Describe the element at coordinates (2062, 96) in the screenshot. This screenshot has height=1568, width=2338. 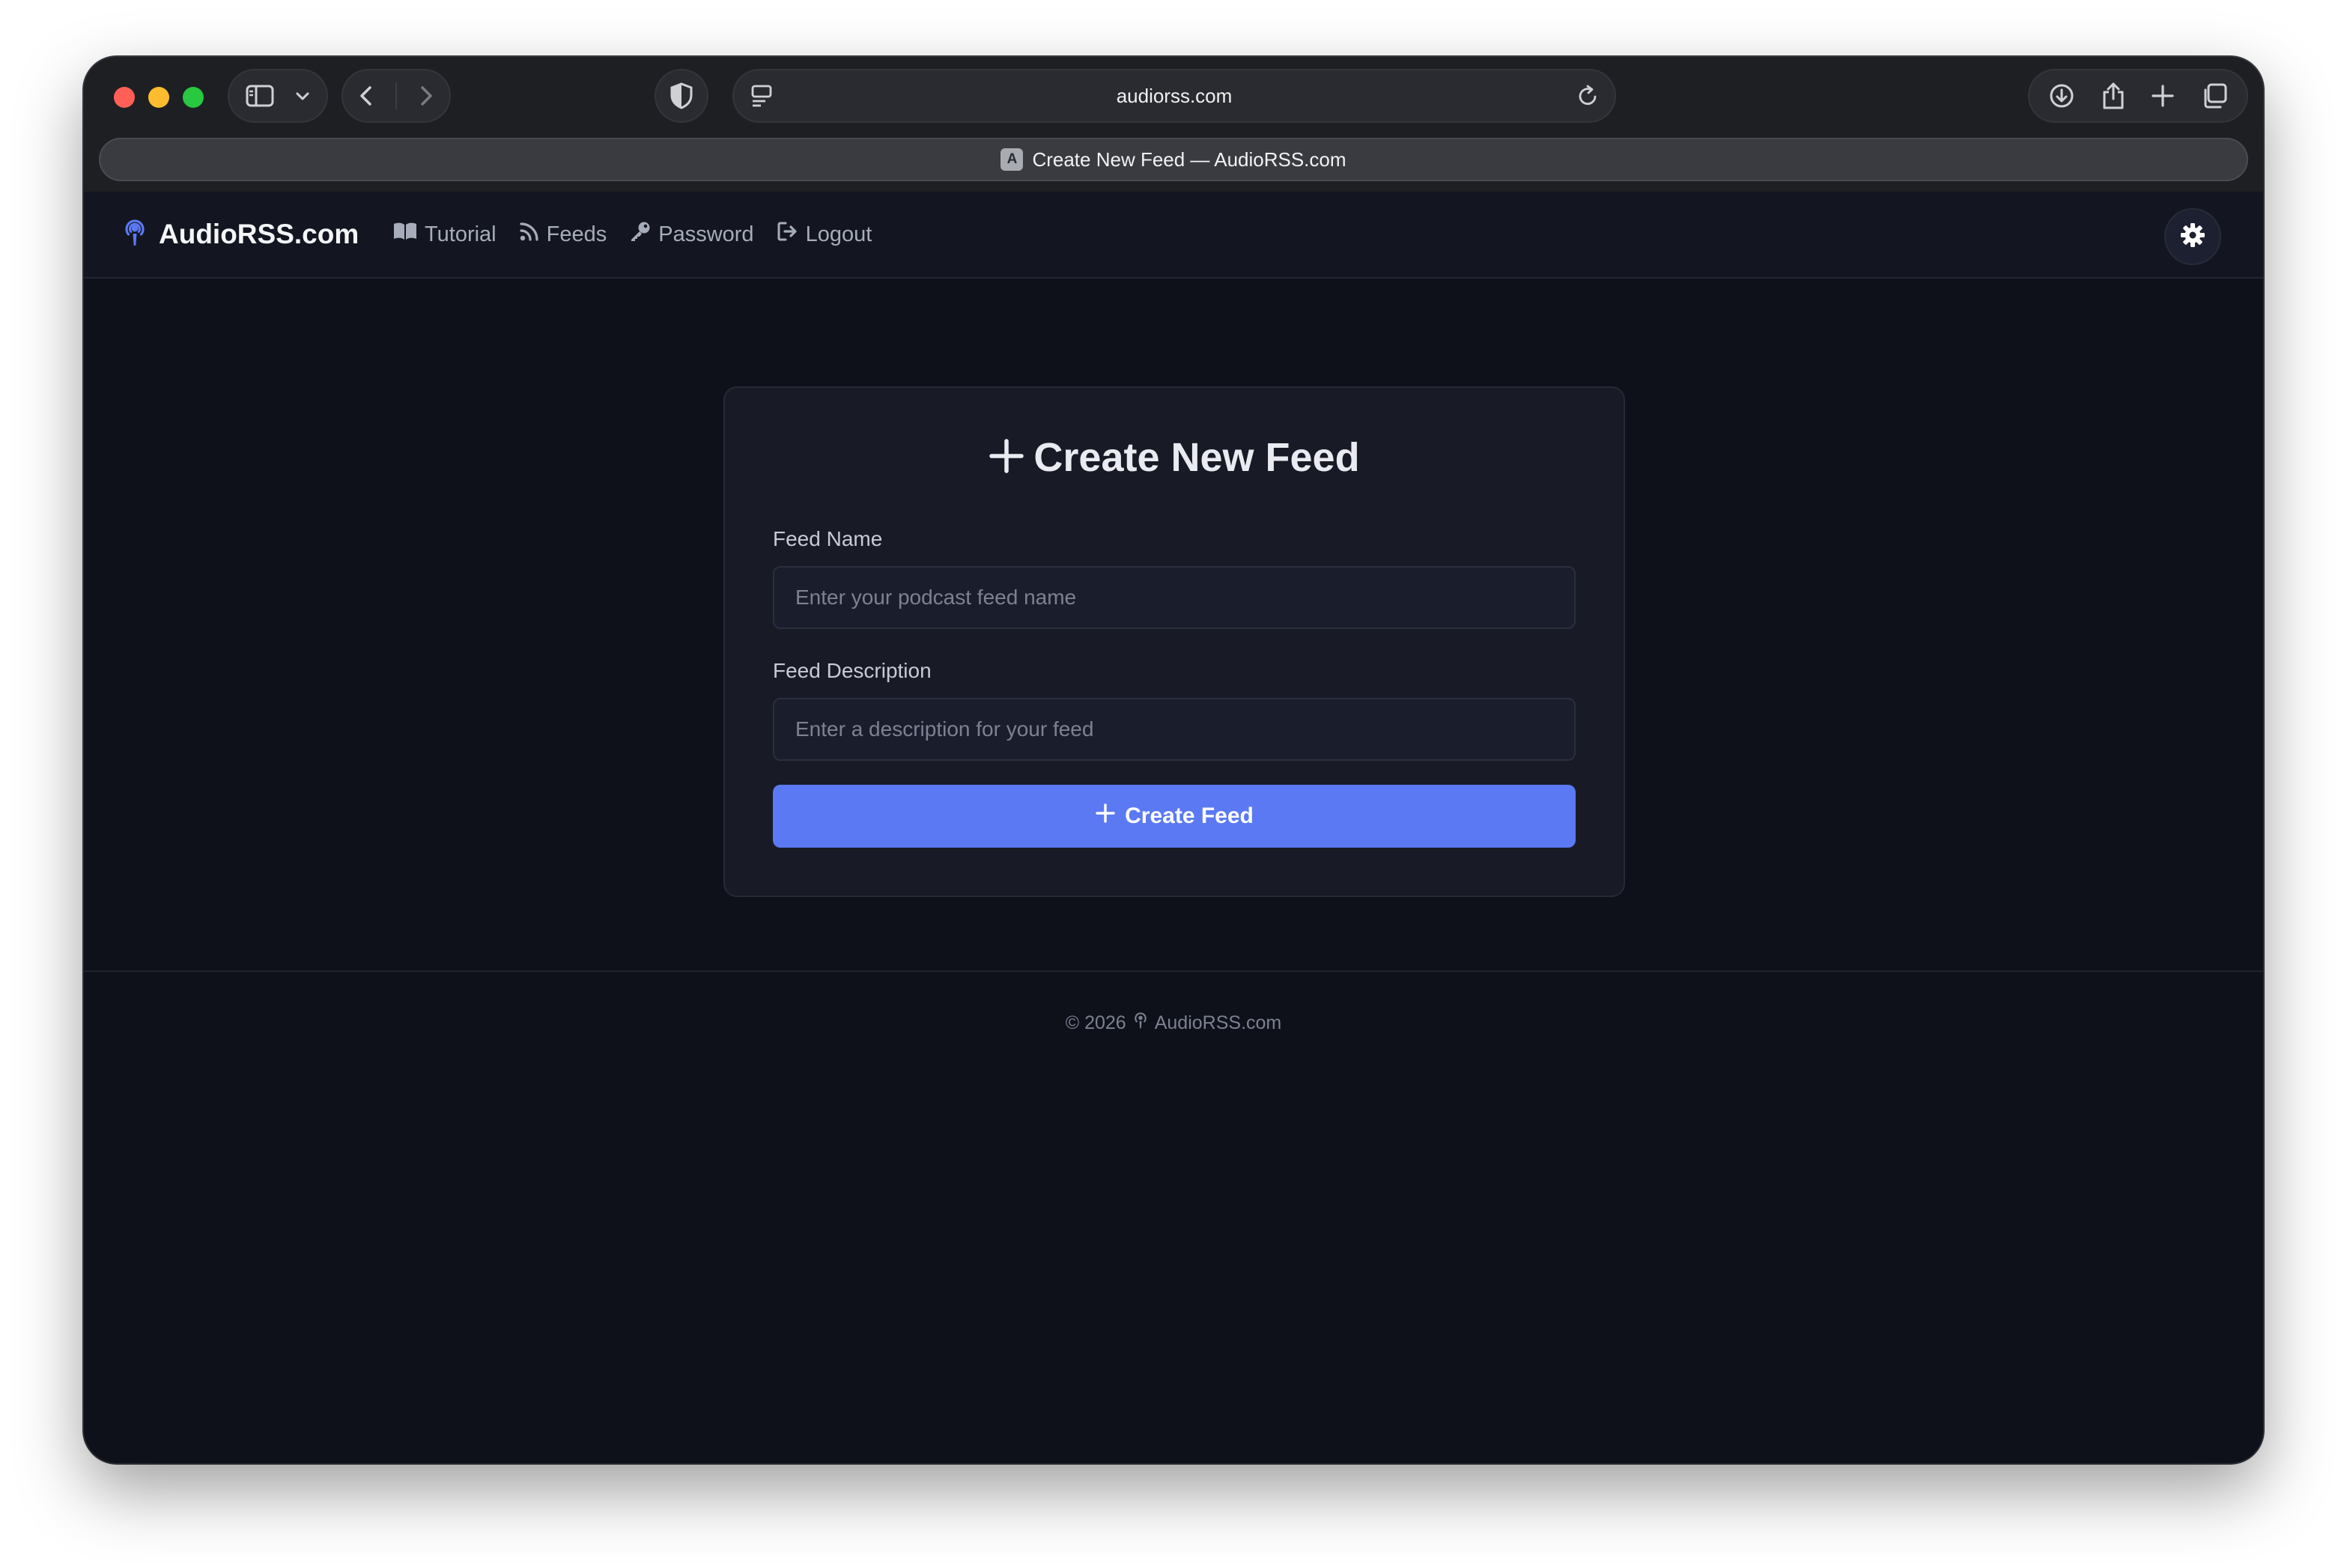
I see `download-icon` at that location.